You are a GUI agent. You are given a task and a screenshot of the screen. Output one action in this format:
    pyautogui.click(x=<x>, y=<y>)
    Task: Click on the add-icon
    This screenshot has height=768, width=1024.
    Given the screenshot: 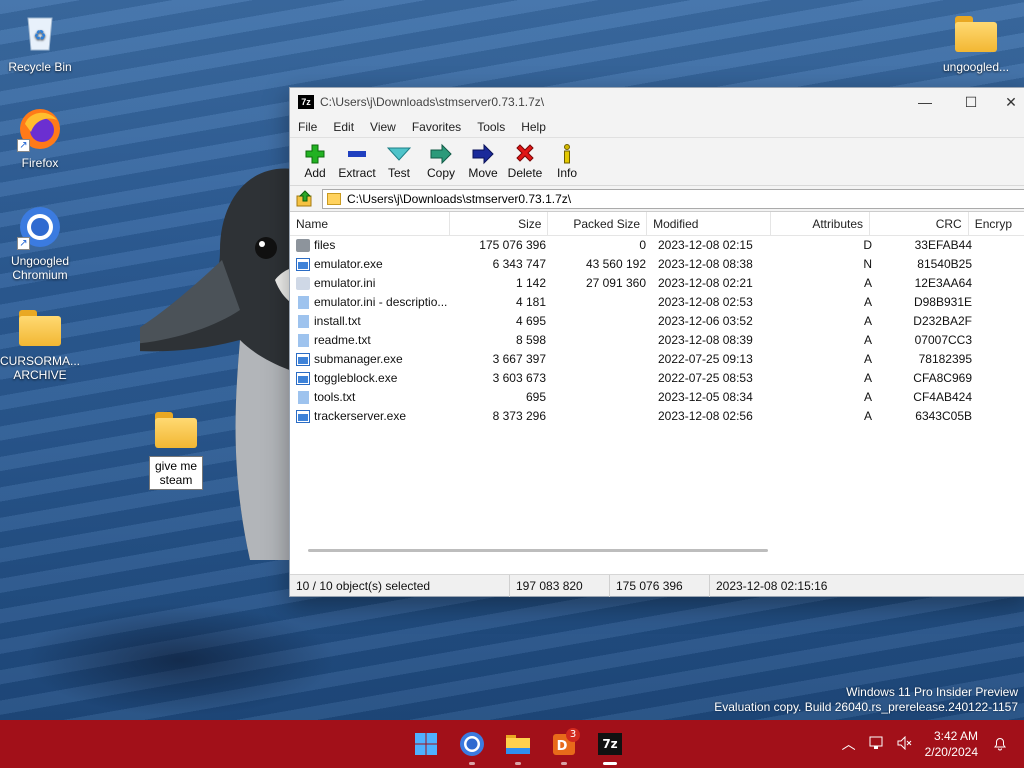 What is the action you would take?
    pyautogui.click(x=315, y=154)
    